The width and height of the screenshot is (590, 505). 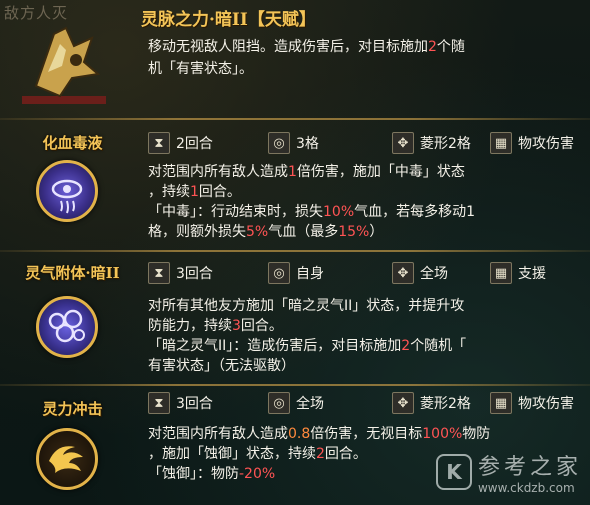 What do you see at coordinates (67, 191) in the screenshot?
I see `poison-skill-icon` at bounding box center [67, 191].